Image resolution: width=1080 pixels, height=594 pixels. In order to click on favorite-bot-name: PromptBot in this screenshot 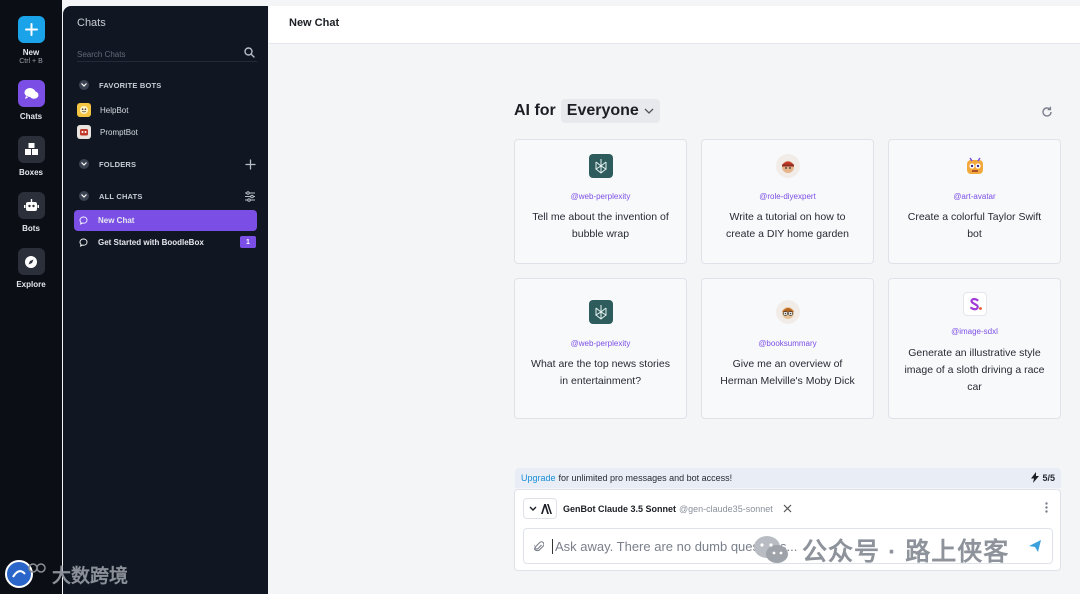, I will do `click(119, 132)`.